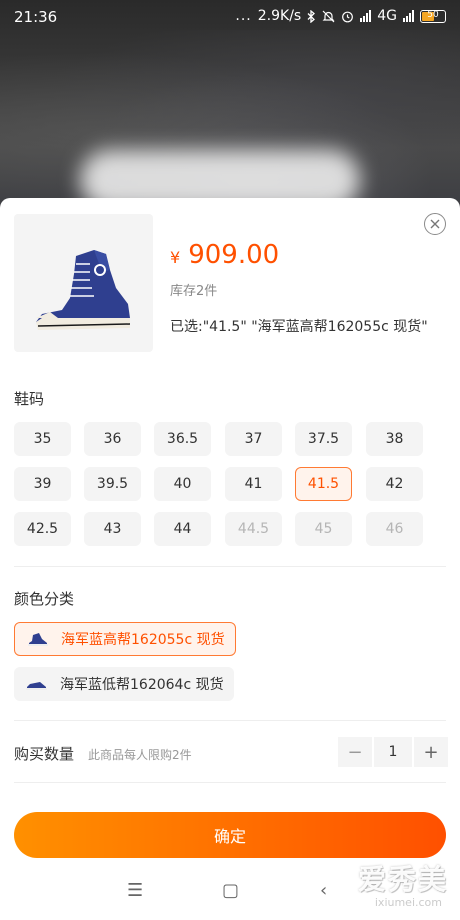  Describe the element at coordinates (44, 754) in the screenshot. I see `quantity-label: 购买数量` at that location.